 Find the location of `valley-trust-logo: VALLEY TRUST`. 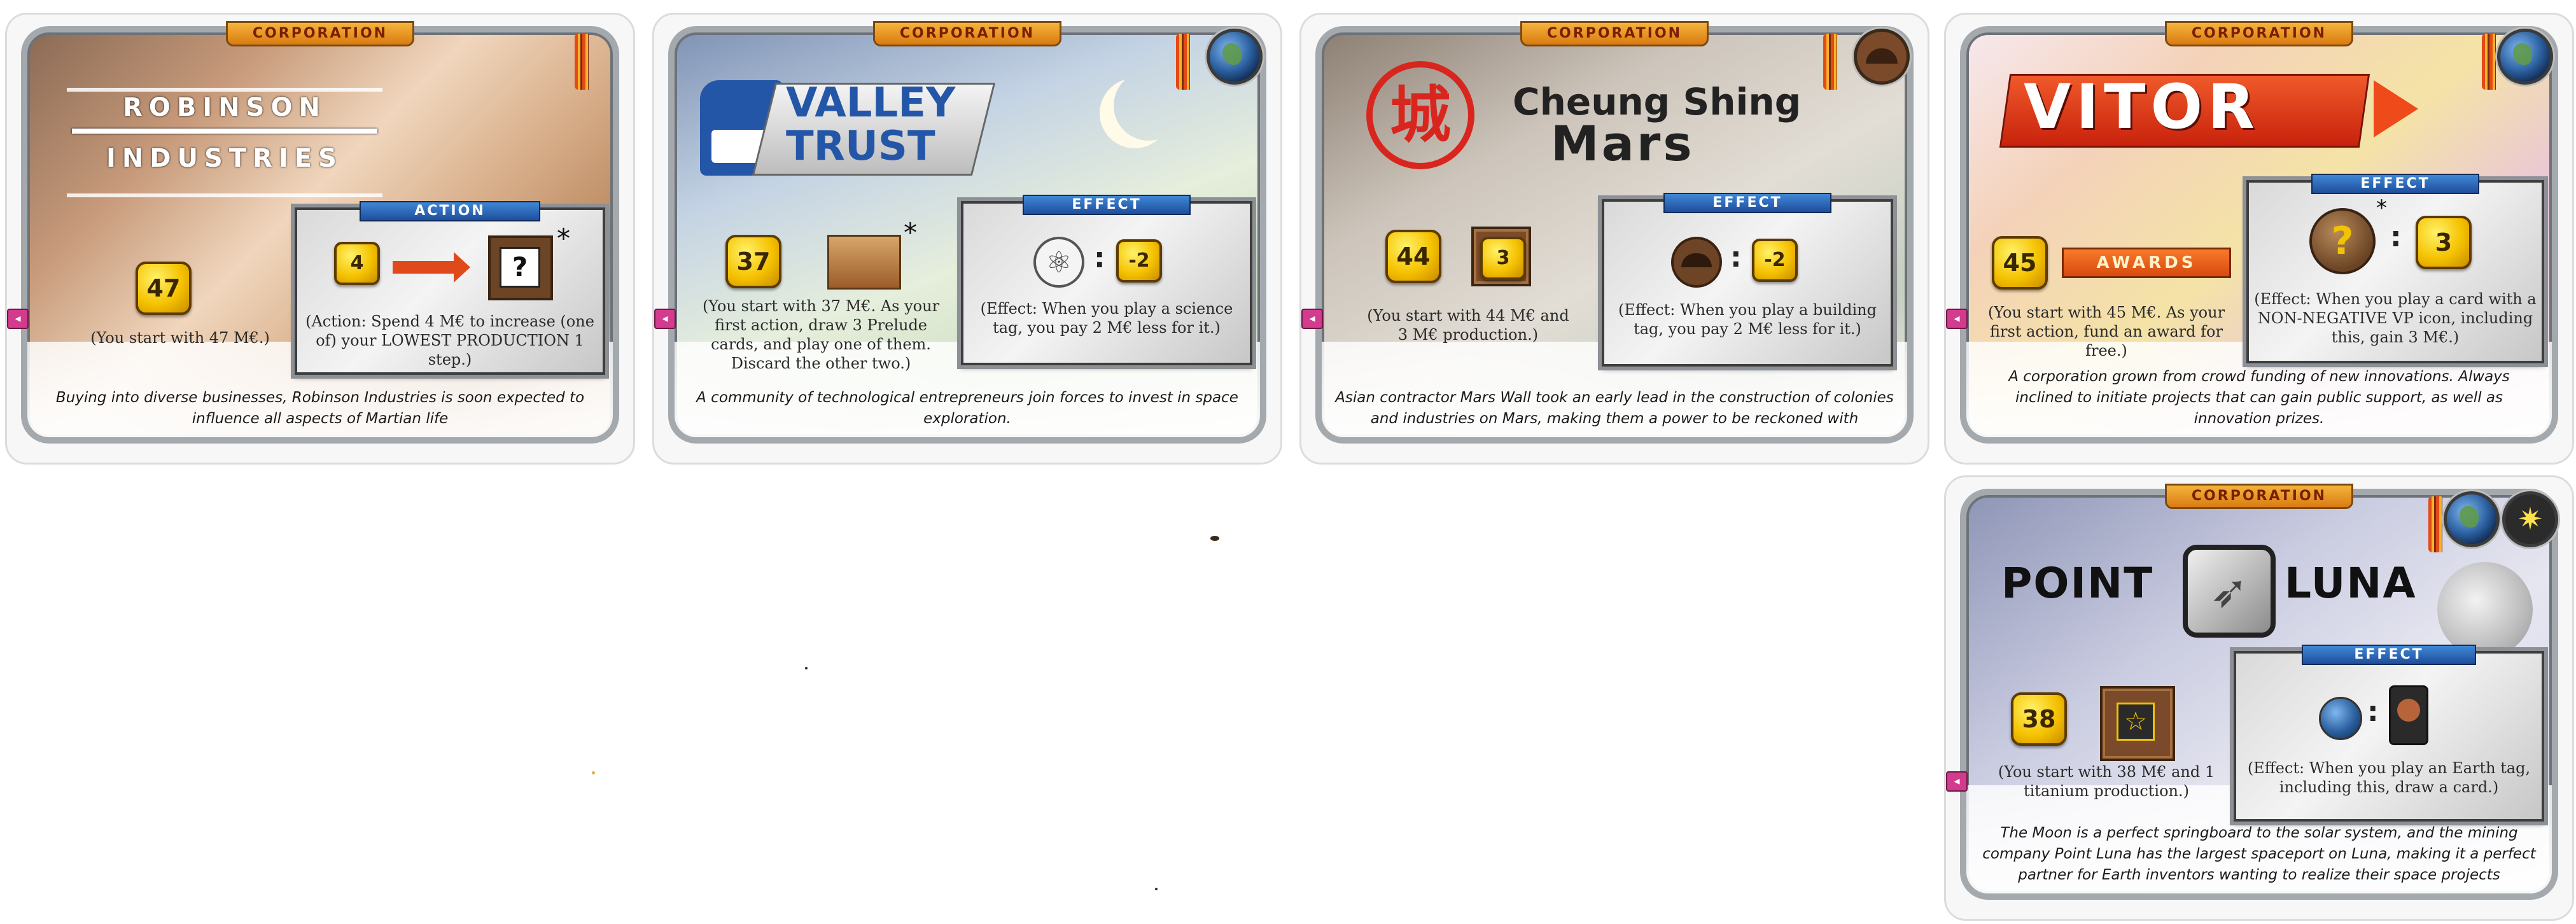

valley-trust-logo: VALLEY TRUST is located at coordinates (849, 128).